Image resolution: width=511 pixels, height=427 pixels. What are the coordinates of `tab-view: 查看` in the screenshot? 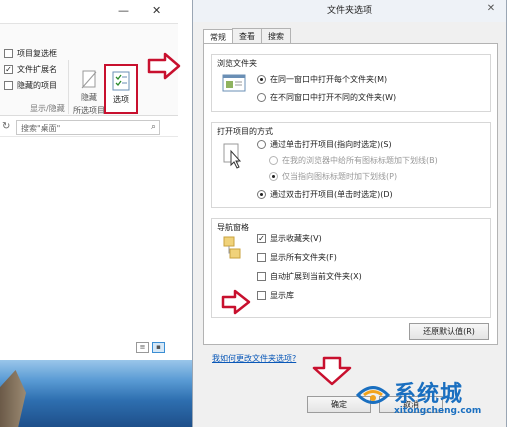 It's located at (247, 36).